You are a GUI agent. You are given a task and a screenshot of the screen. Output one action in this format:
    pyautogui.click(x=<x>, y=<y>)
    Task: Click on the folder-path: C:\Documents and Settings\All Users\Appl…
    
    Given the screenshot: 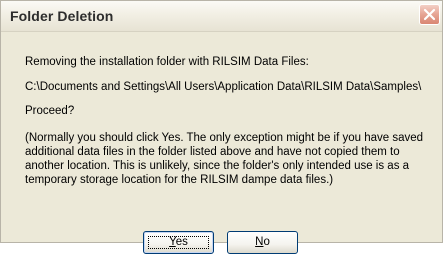 What is the action you would take?
    pyautogui.click(x=223, y=87)
    